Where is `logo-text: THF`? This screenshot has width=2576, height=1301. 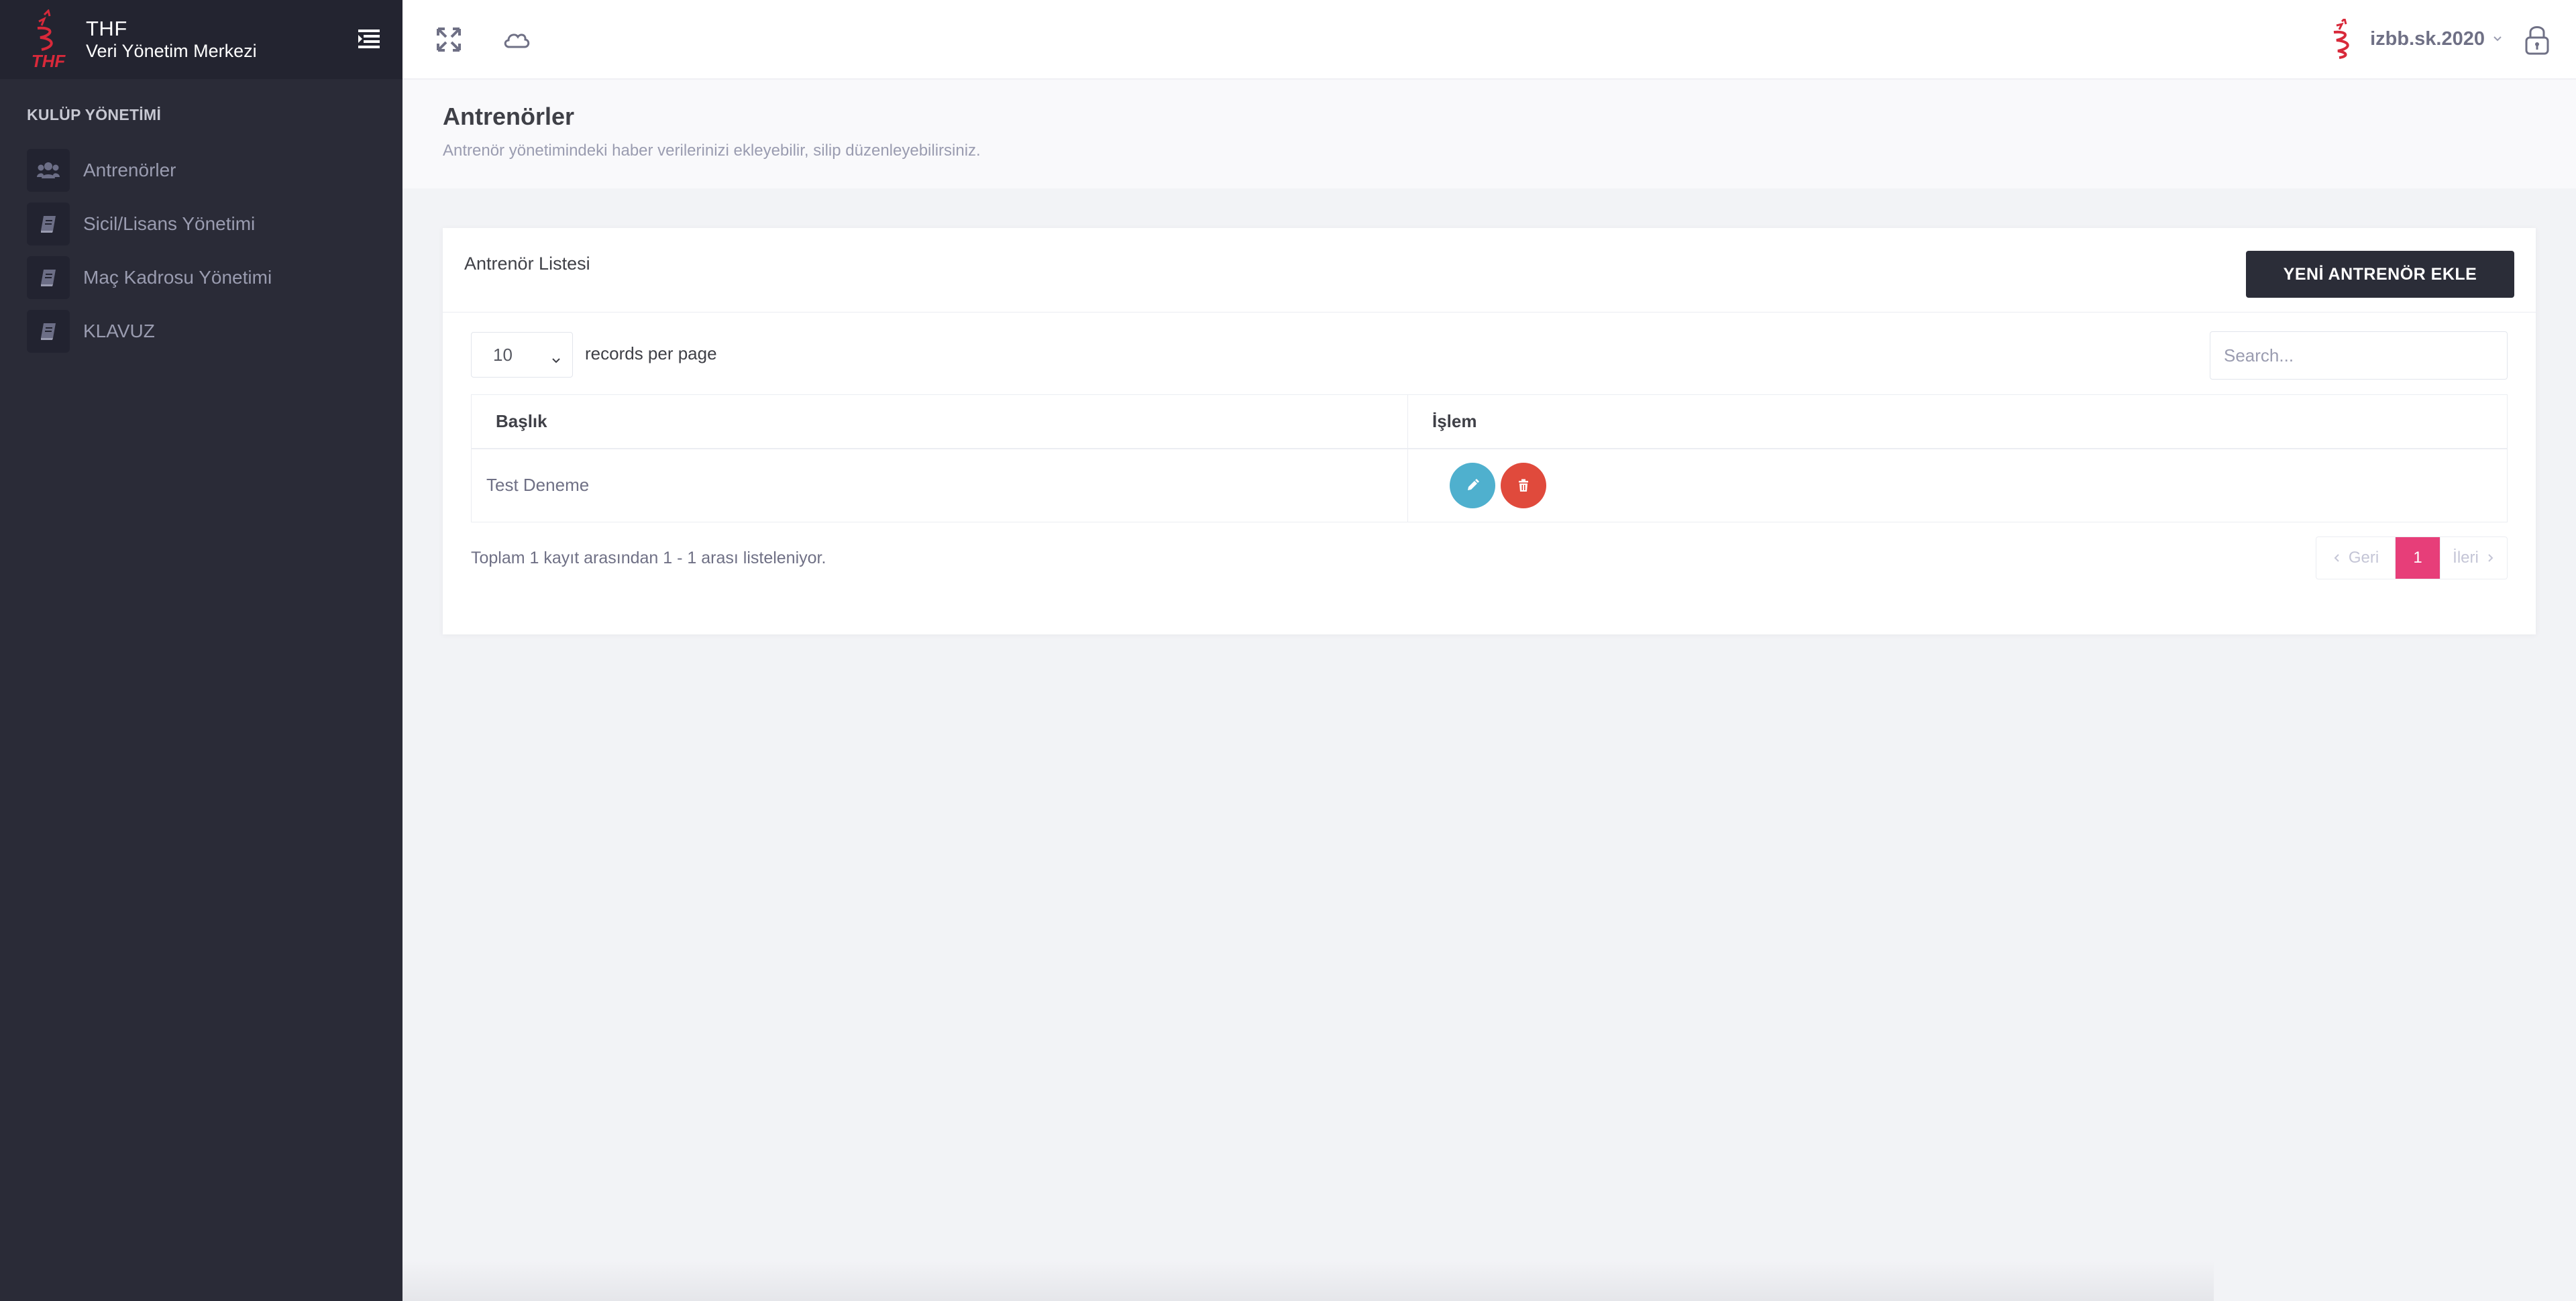 logo-text: THF is located at coordinates (49, 60).